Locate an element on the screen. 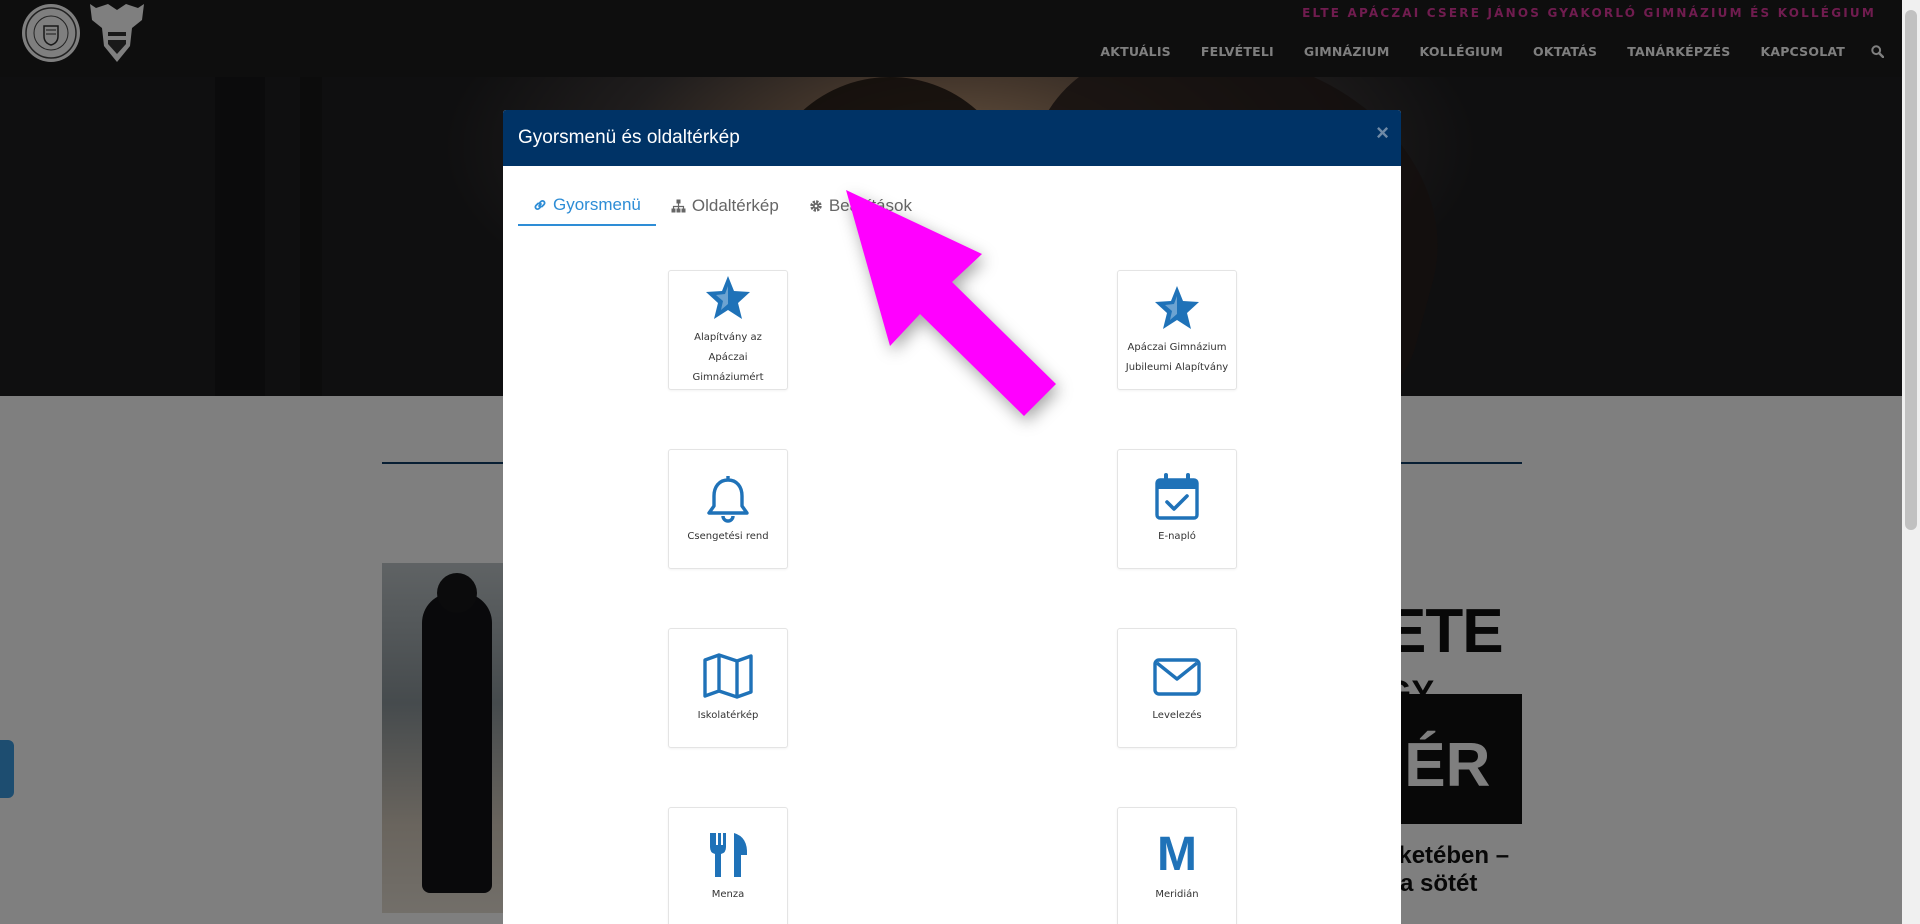 This screenshot has width=1920, height=924. tab-oldalterkep: Oldaltérkép is located at coordinates (725, 205).